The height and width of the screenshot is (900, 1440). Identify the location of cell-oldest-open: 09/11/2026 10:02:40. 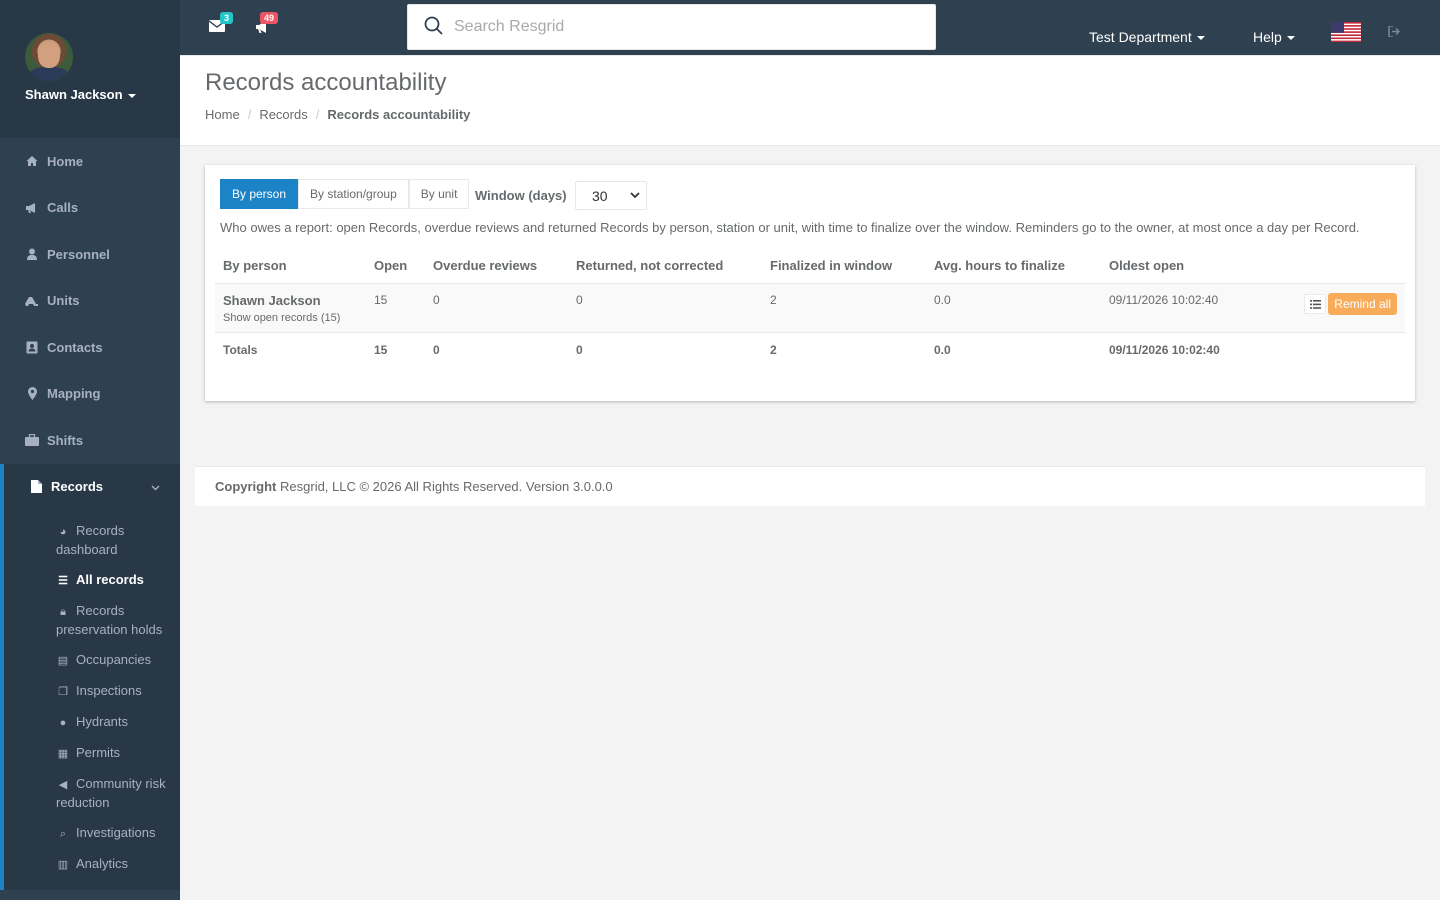
(1186, 308).